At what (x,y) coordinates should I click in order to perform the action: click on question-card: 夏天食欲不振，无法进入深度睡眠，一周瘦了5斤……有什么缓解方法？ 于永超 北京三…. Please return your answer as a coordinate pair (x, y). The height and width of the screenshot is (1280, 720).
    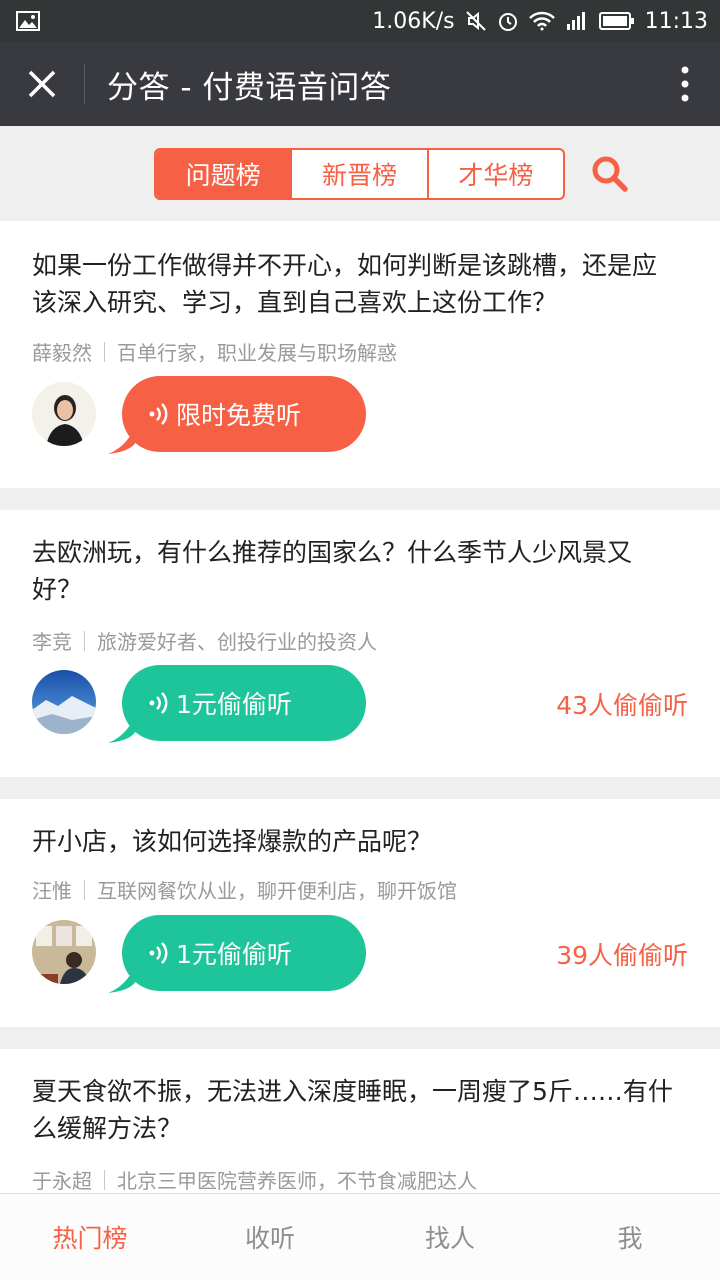
    Looking at the image, I should click on (360, 1121).